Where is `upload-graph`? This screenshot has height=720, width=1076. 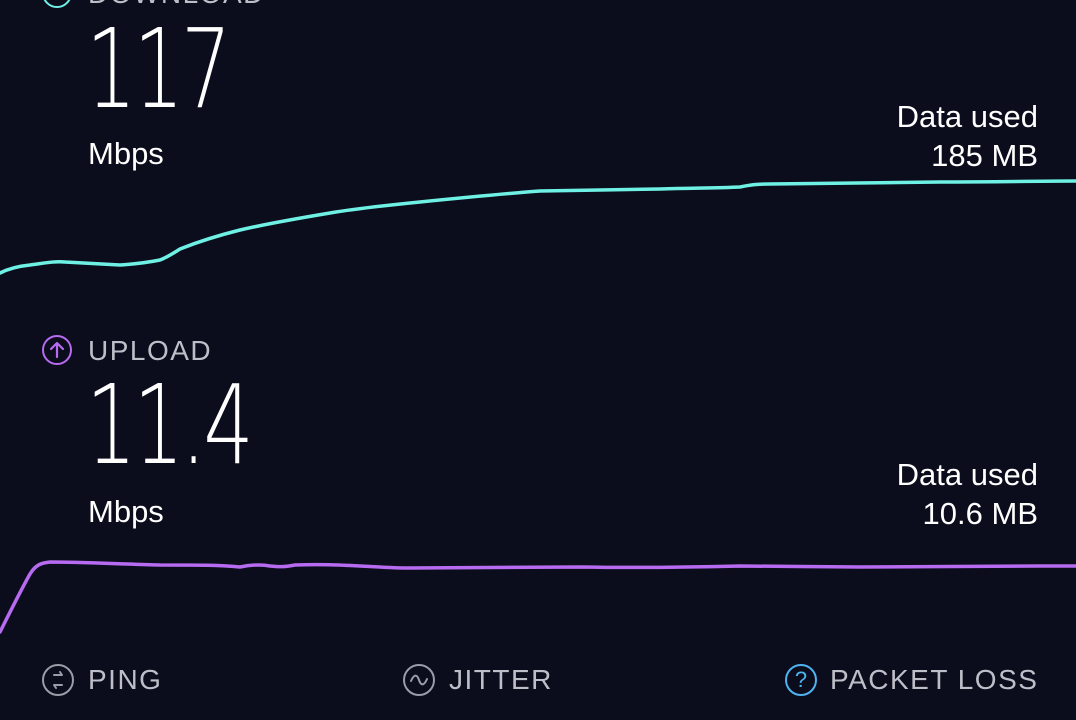 upload-graph is located at coordinates (538, 597).